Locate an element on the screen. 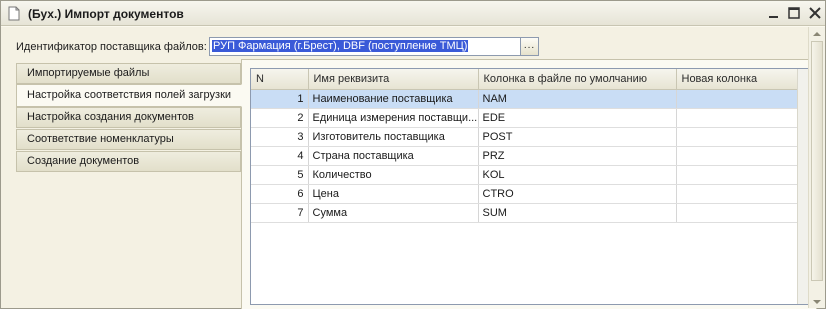 The image size is (826, 309). supplier-id-label: Идентификатор поставщика файлов: is located at coordinates (111, 47).